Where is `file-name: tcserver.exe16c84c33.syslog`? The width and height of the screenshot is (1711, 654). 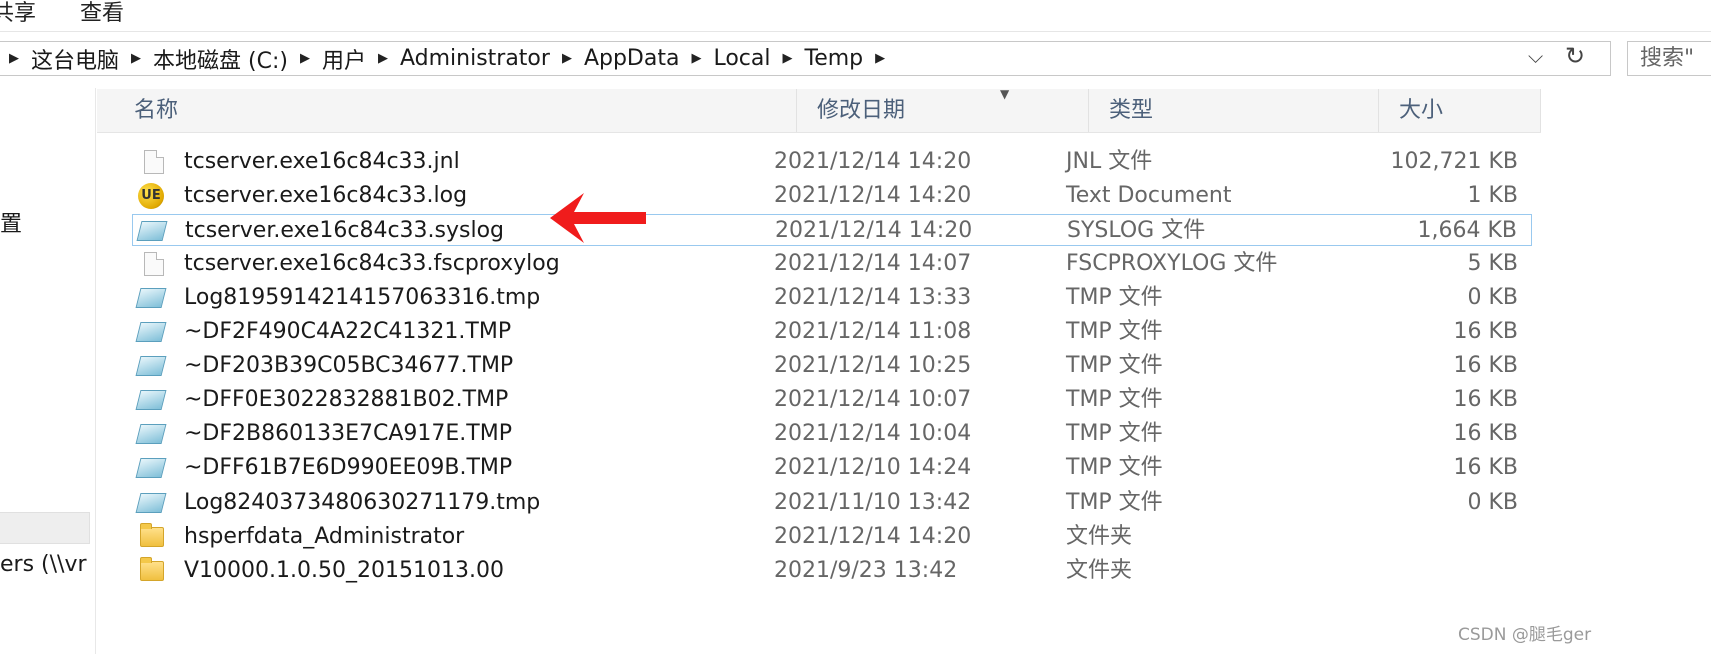 file-name: tcserver.exe16c84c33.syslog is located at coordinates (345, 230).